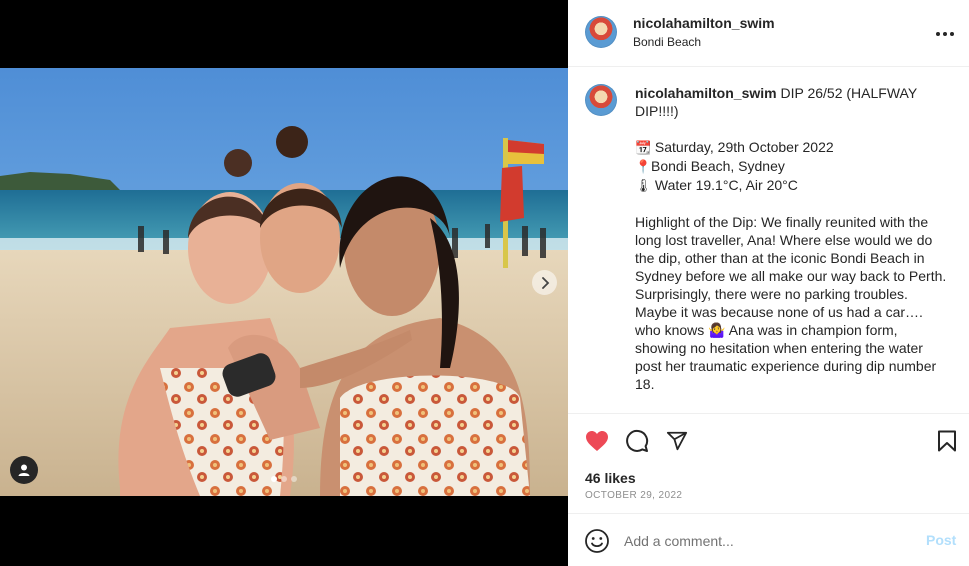 Image resolution: width=969 pixels, height=566 pixels. I want to click on calendar-icon: 📆, so click(643, 147).